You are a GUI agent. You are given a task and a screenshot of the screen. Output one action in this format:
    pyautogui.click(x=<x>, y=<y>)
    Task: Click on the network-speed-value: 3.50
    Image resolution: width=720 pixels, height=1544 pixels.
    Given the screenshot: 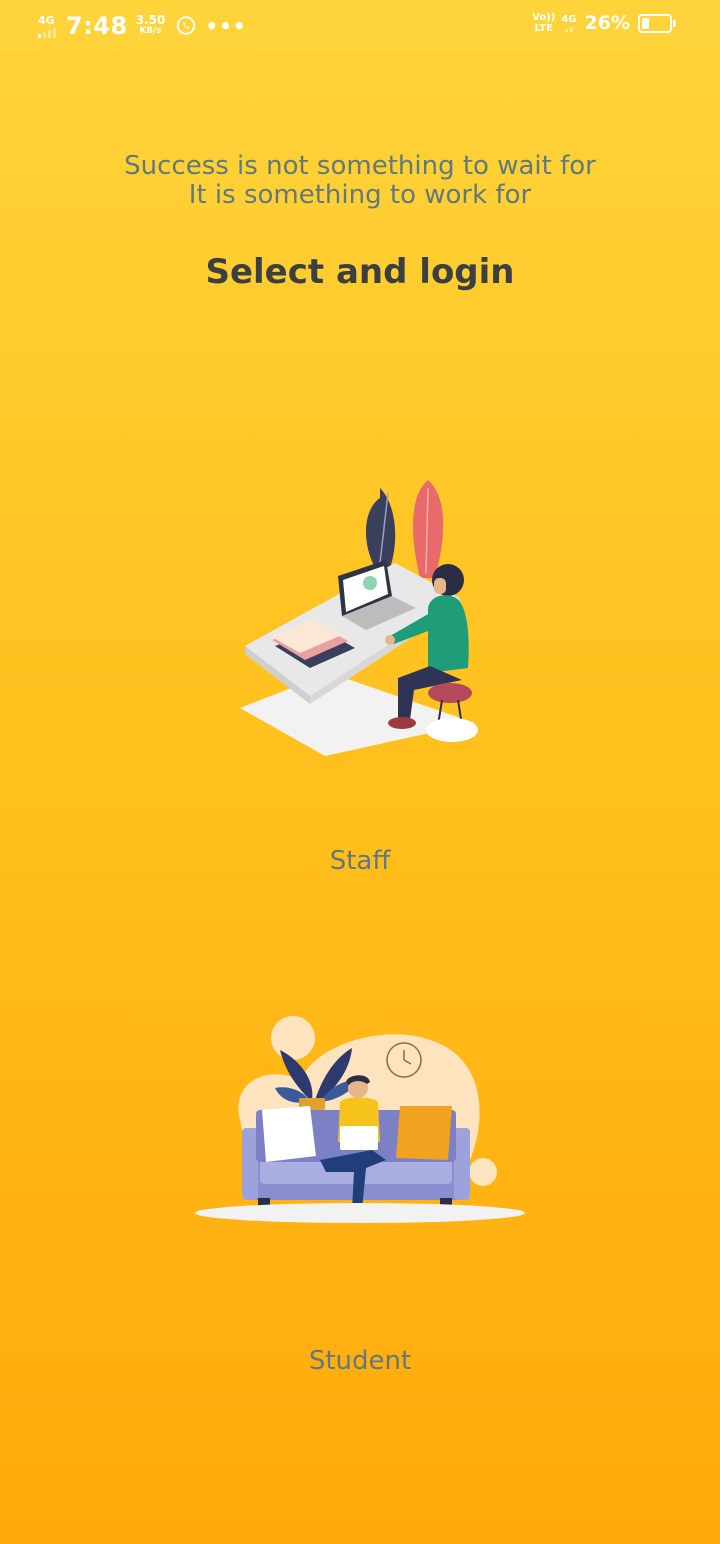 What is the action you would take?
    pyautogui.click(x=150, y=20)
    